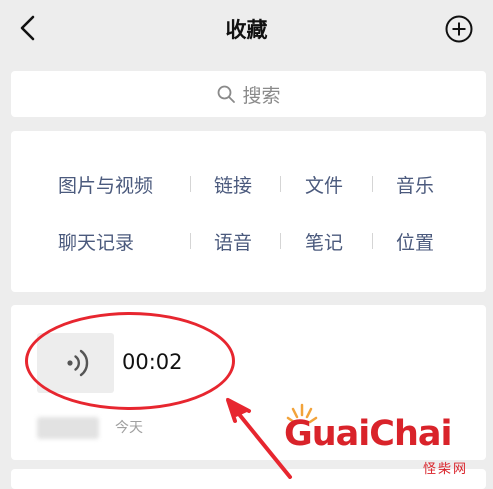 Image resolution: width=493 pixels, height=489 pixels. I want to click on watermark-logo: GuaiChai 怪柴网, so click(386, 438).